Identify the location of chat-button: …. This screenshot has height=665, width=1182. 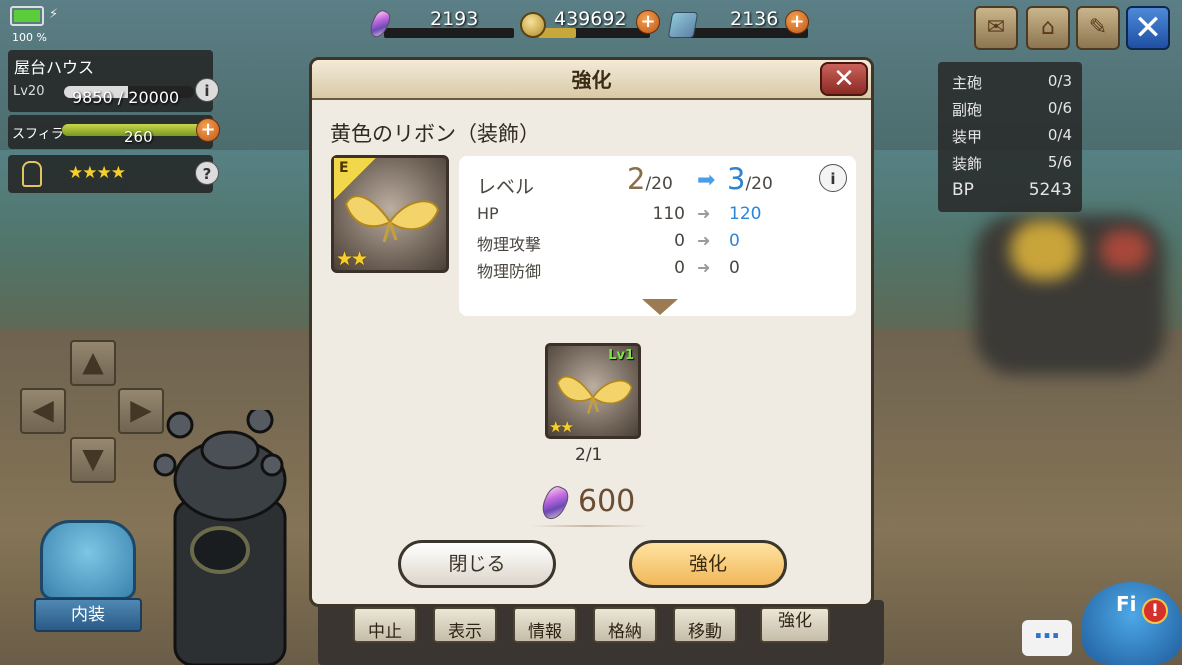
(1047, 636).